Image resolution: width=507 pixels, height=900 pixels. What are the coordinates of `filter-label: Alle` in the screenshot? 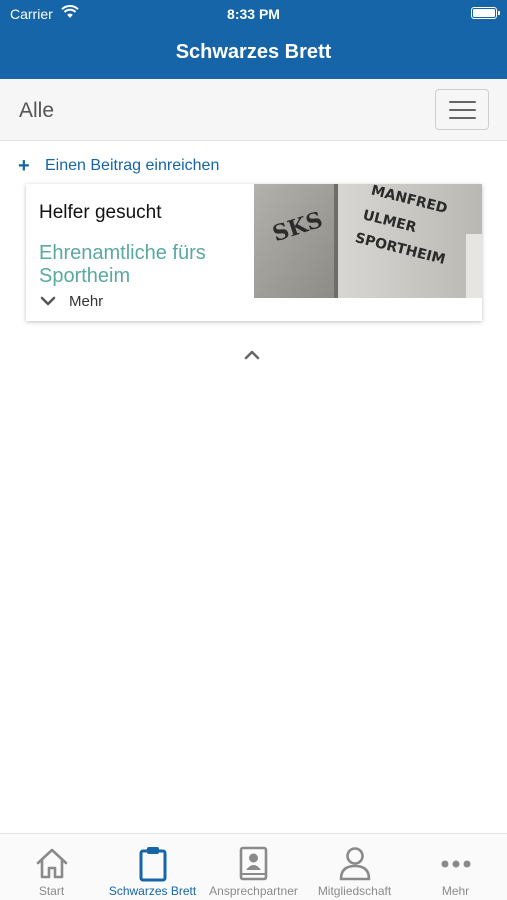 It's located at (36, 111).